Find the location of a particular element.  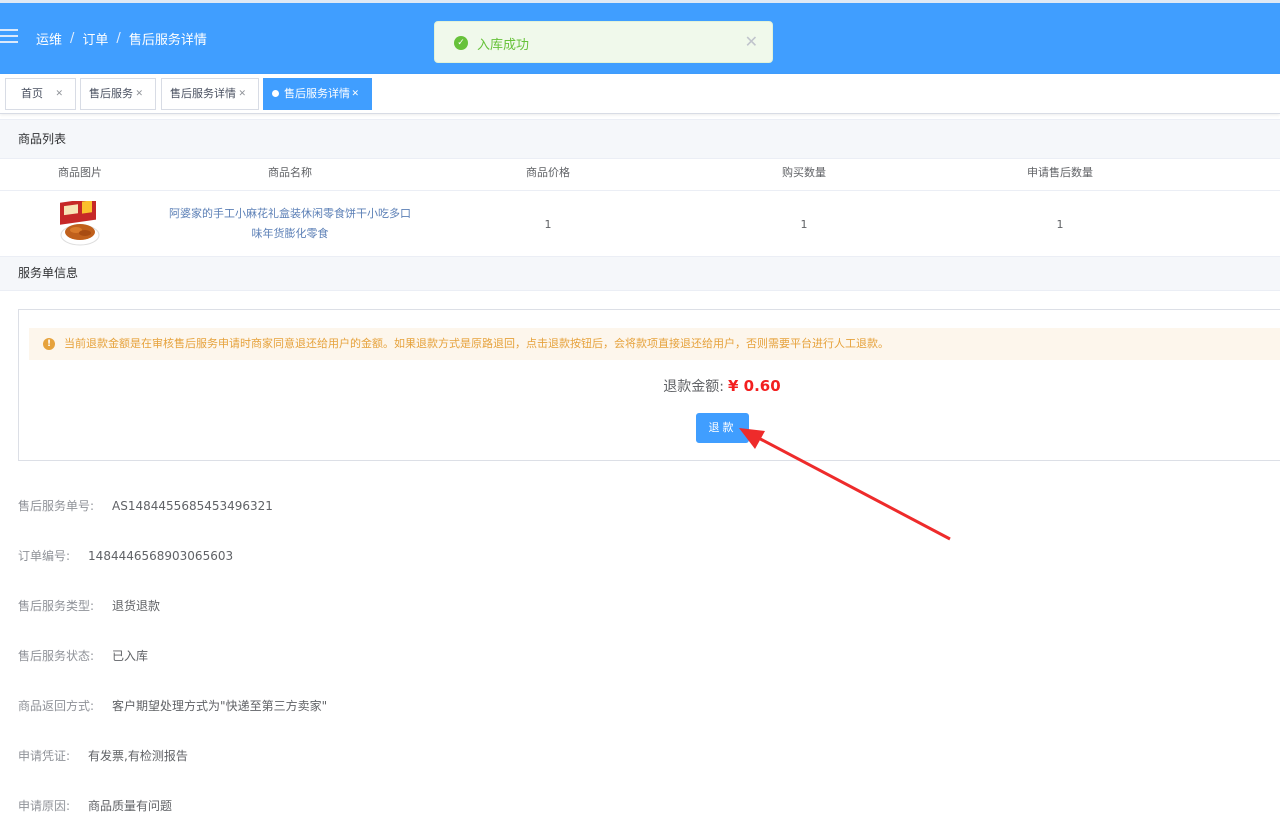

purchase-quantity-cell: 1 is located at coordinates (804, 224).